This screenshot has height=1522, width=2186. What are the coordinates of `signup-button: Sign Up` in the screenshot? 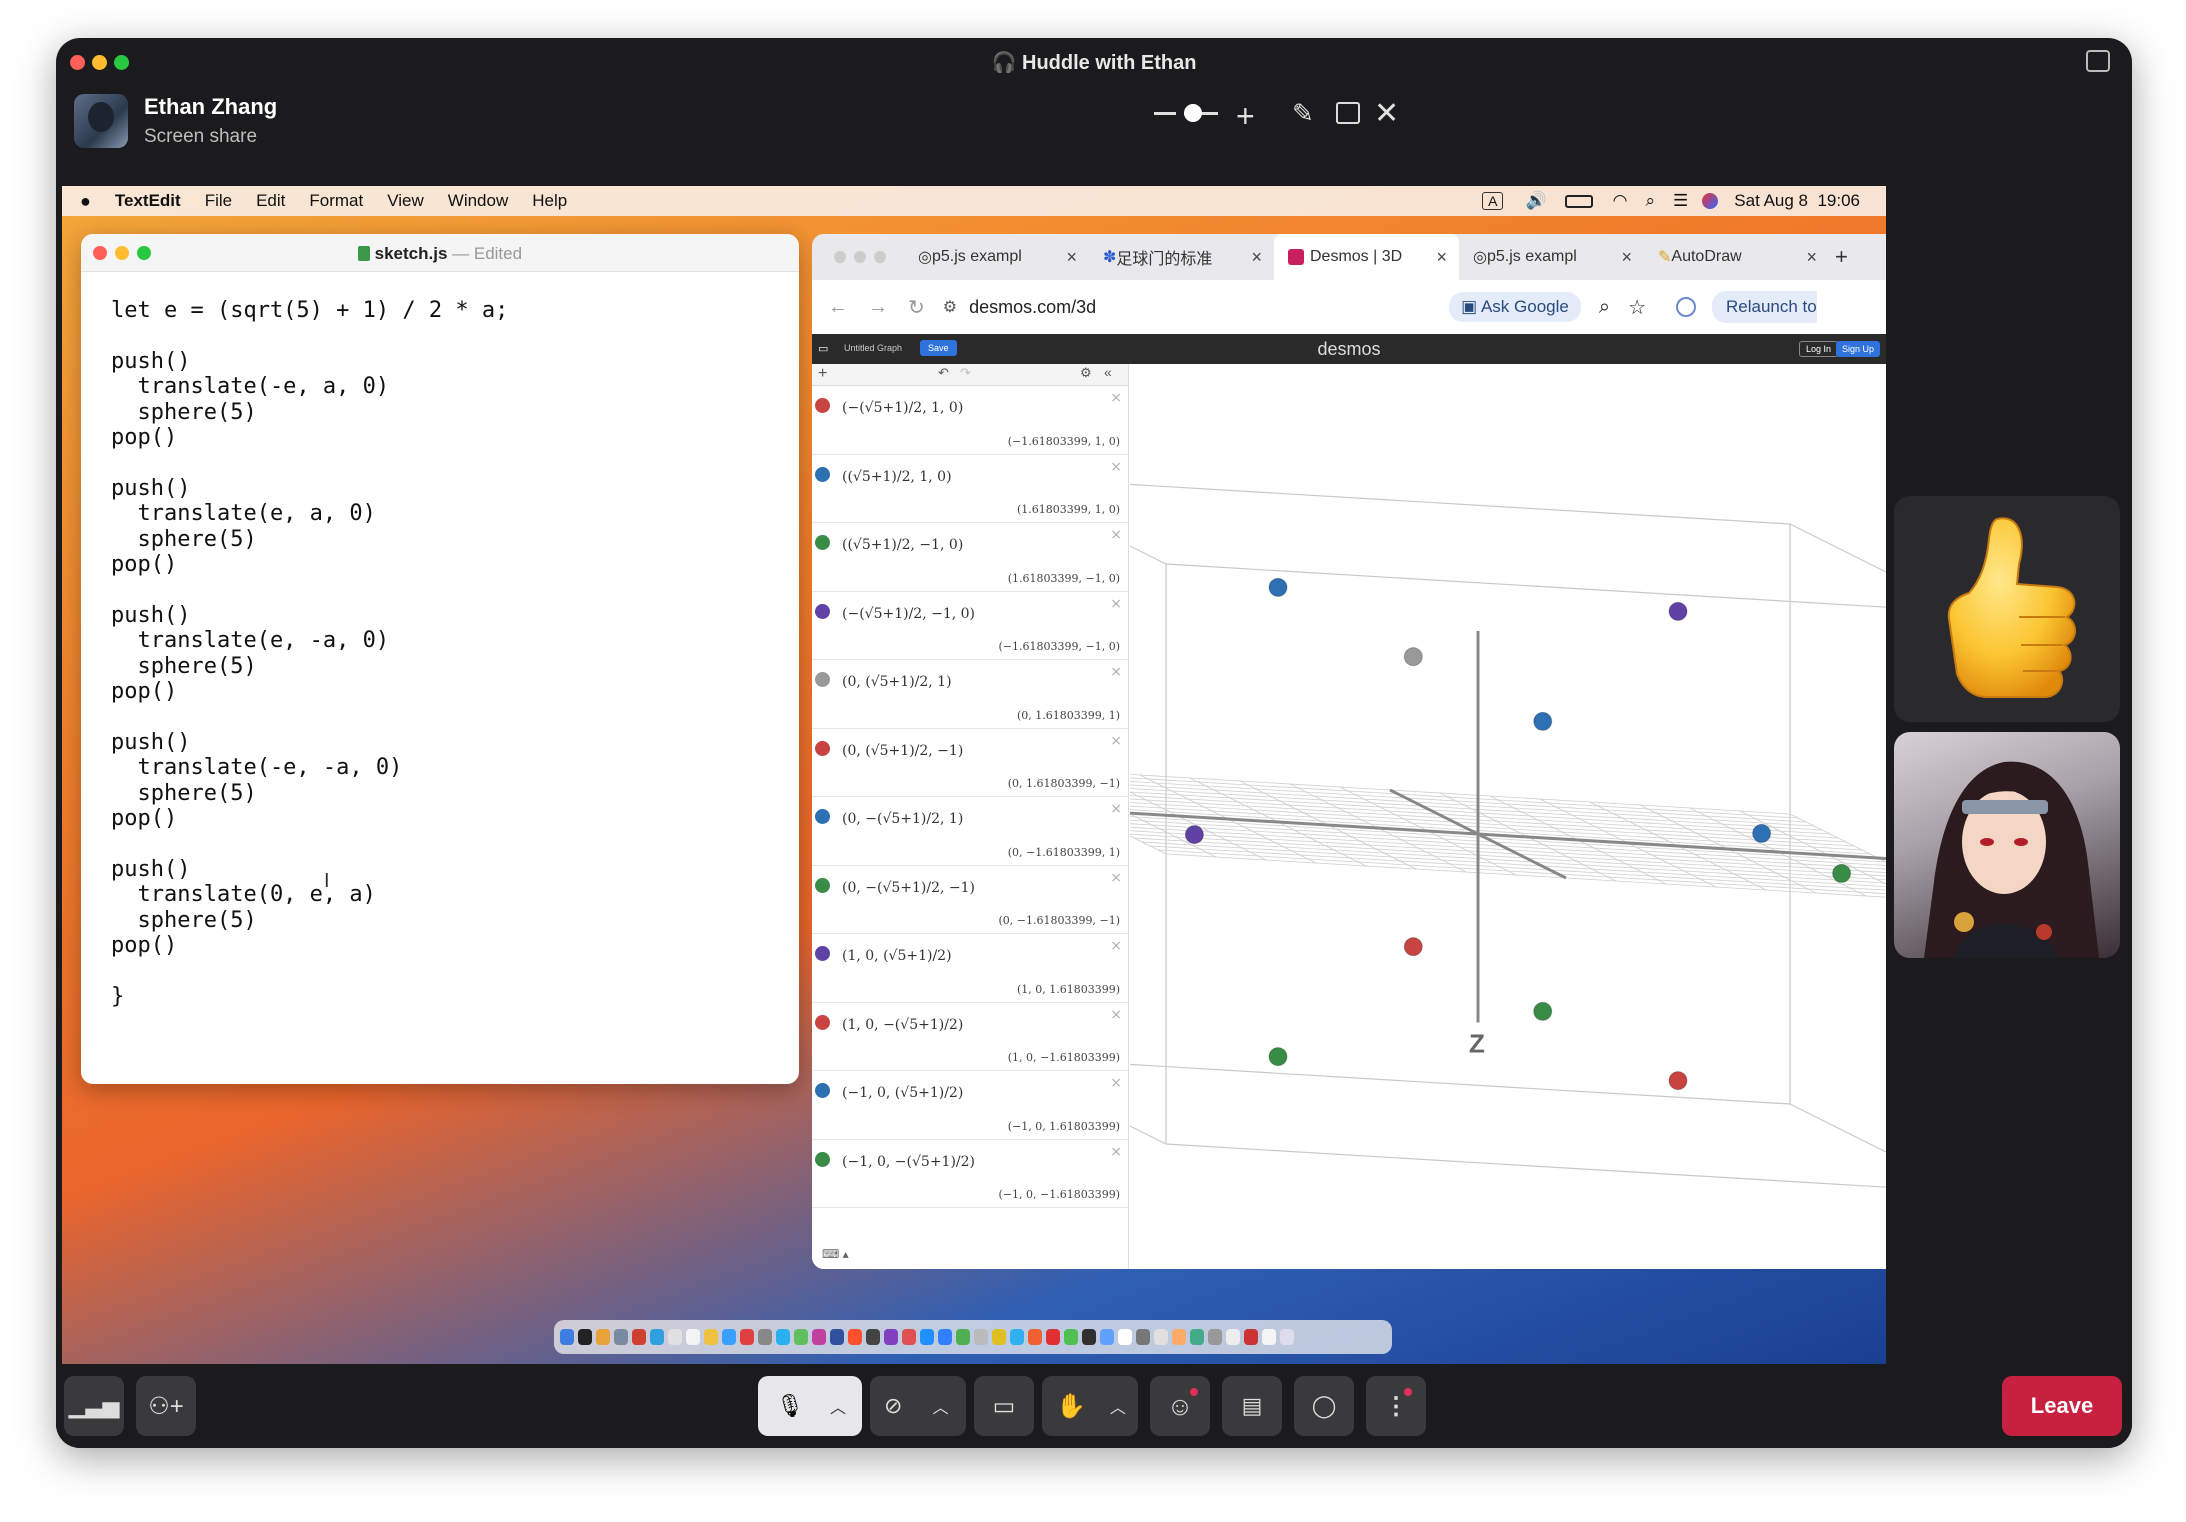 It's located at (1857, 349).